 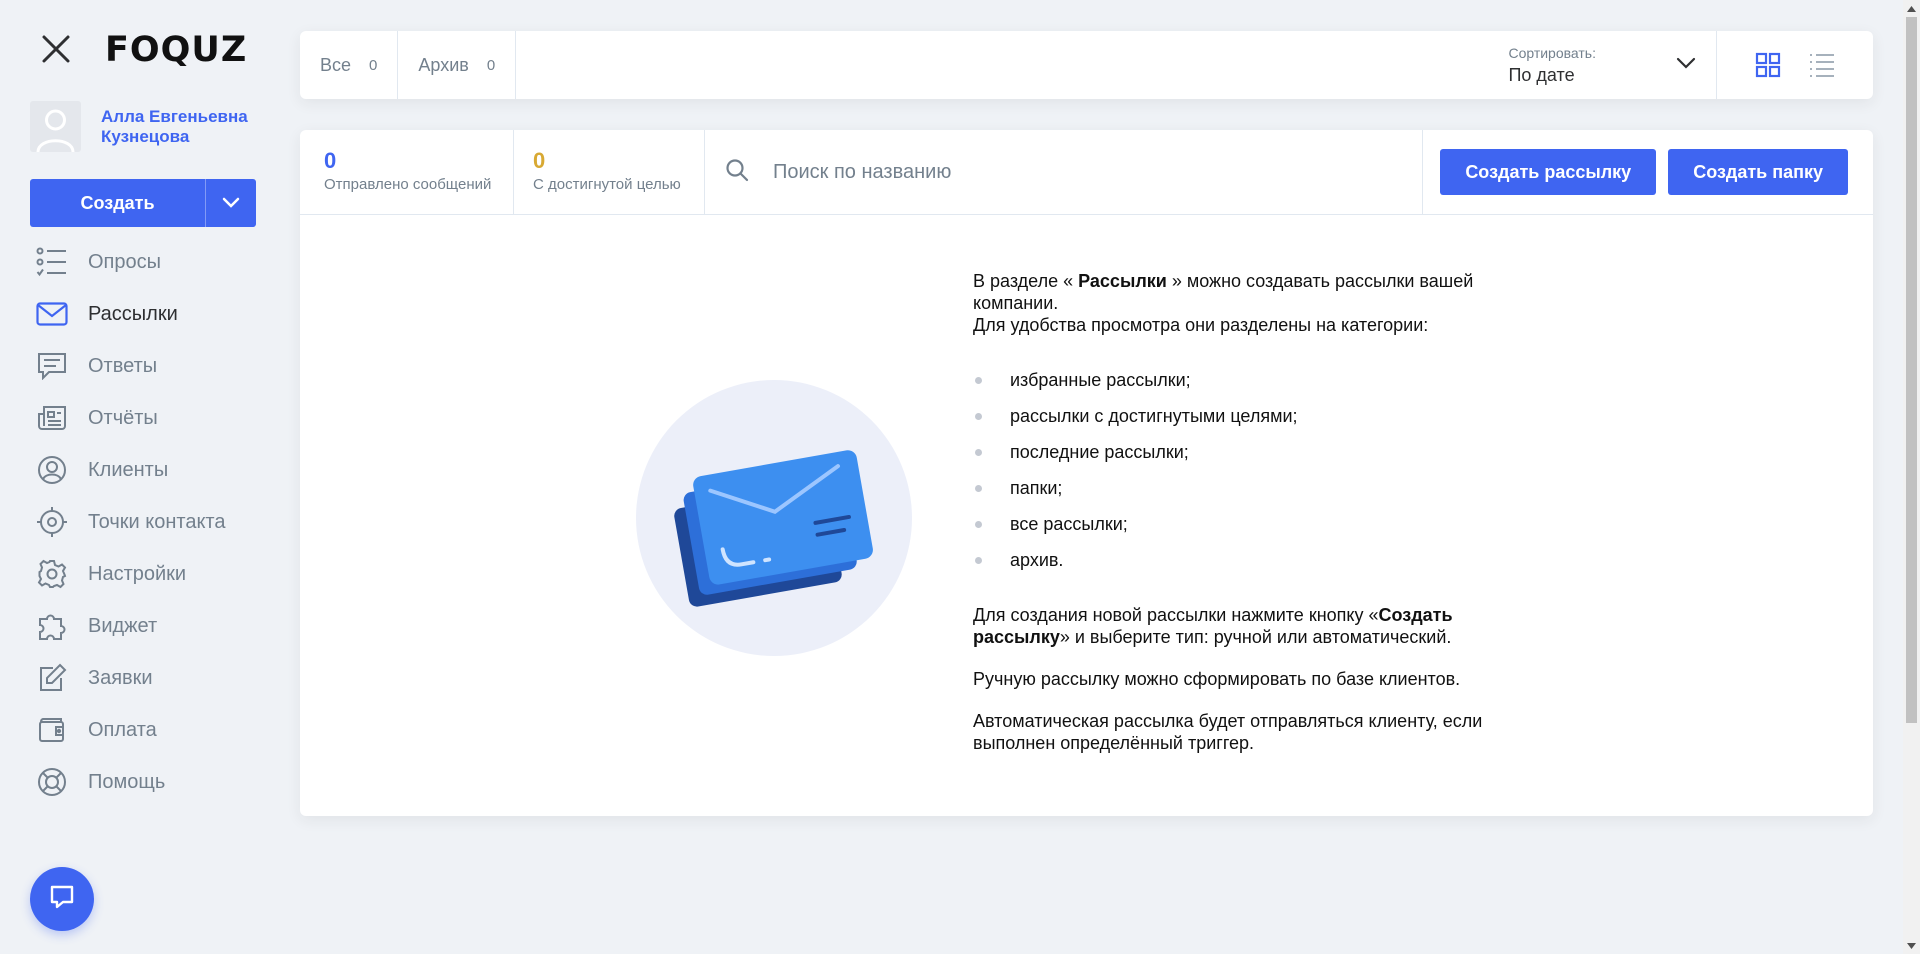 I want to click on search-icon, so click(x=737, y=172).